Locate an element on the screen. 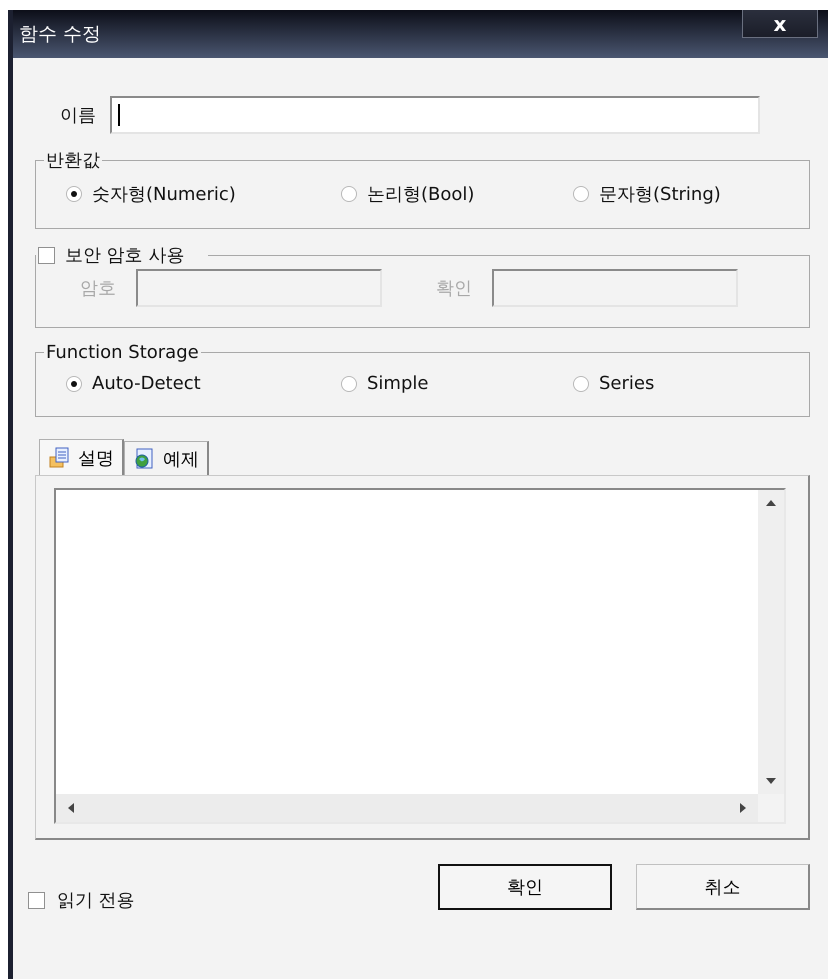  radio-label: 문자형(String) is located at coordinates (660, 194).